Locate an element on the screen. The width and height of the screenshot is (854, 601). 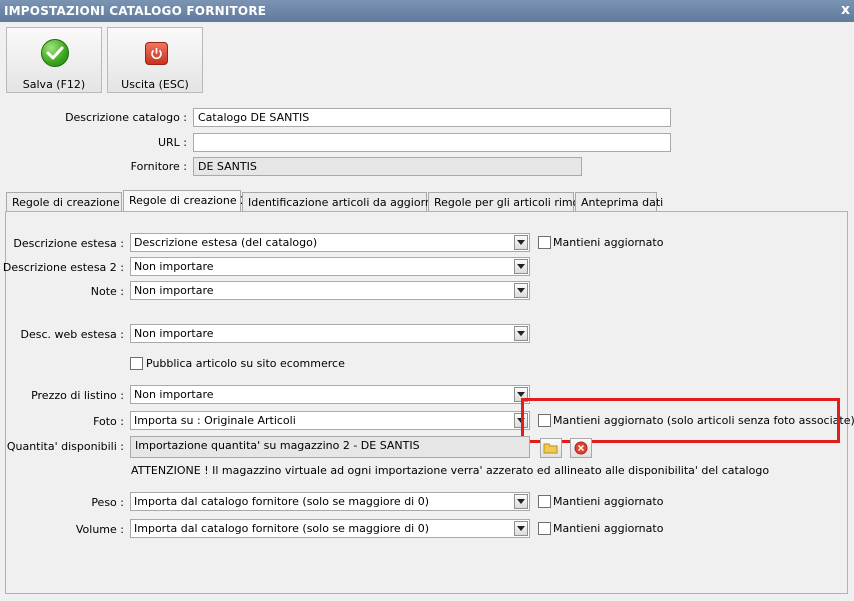
pubblica-label: Pubblica articolo su sito ecommerce is located at coordinates (245, 363).